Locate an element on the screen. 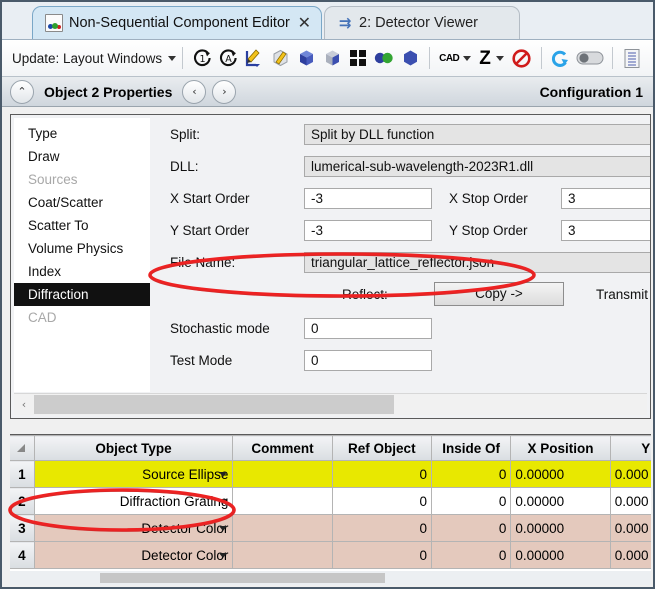 This screenshot has height=589, width=655. table-horizontal-scrollbar is located at coordinates (330, 578).